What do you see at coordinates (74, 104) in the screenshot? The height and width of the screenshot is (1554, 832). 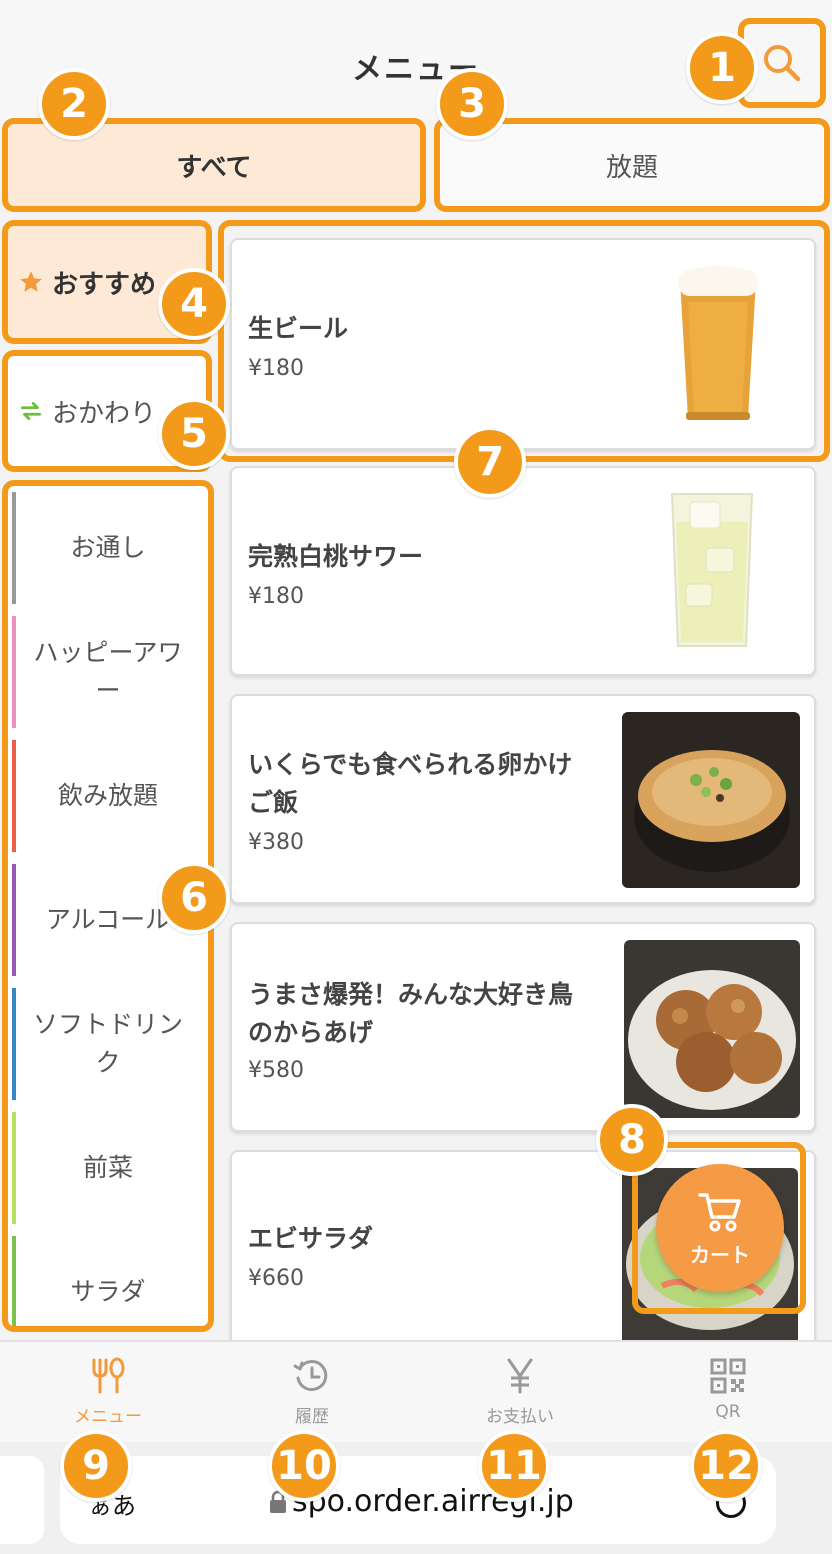 I see `annotation-badge-2: 2` at bounding box center [74, 104].